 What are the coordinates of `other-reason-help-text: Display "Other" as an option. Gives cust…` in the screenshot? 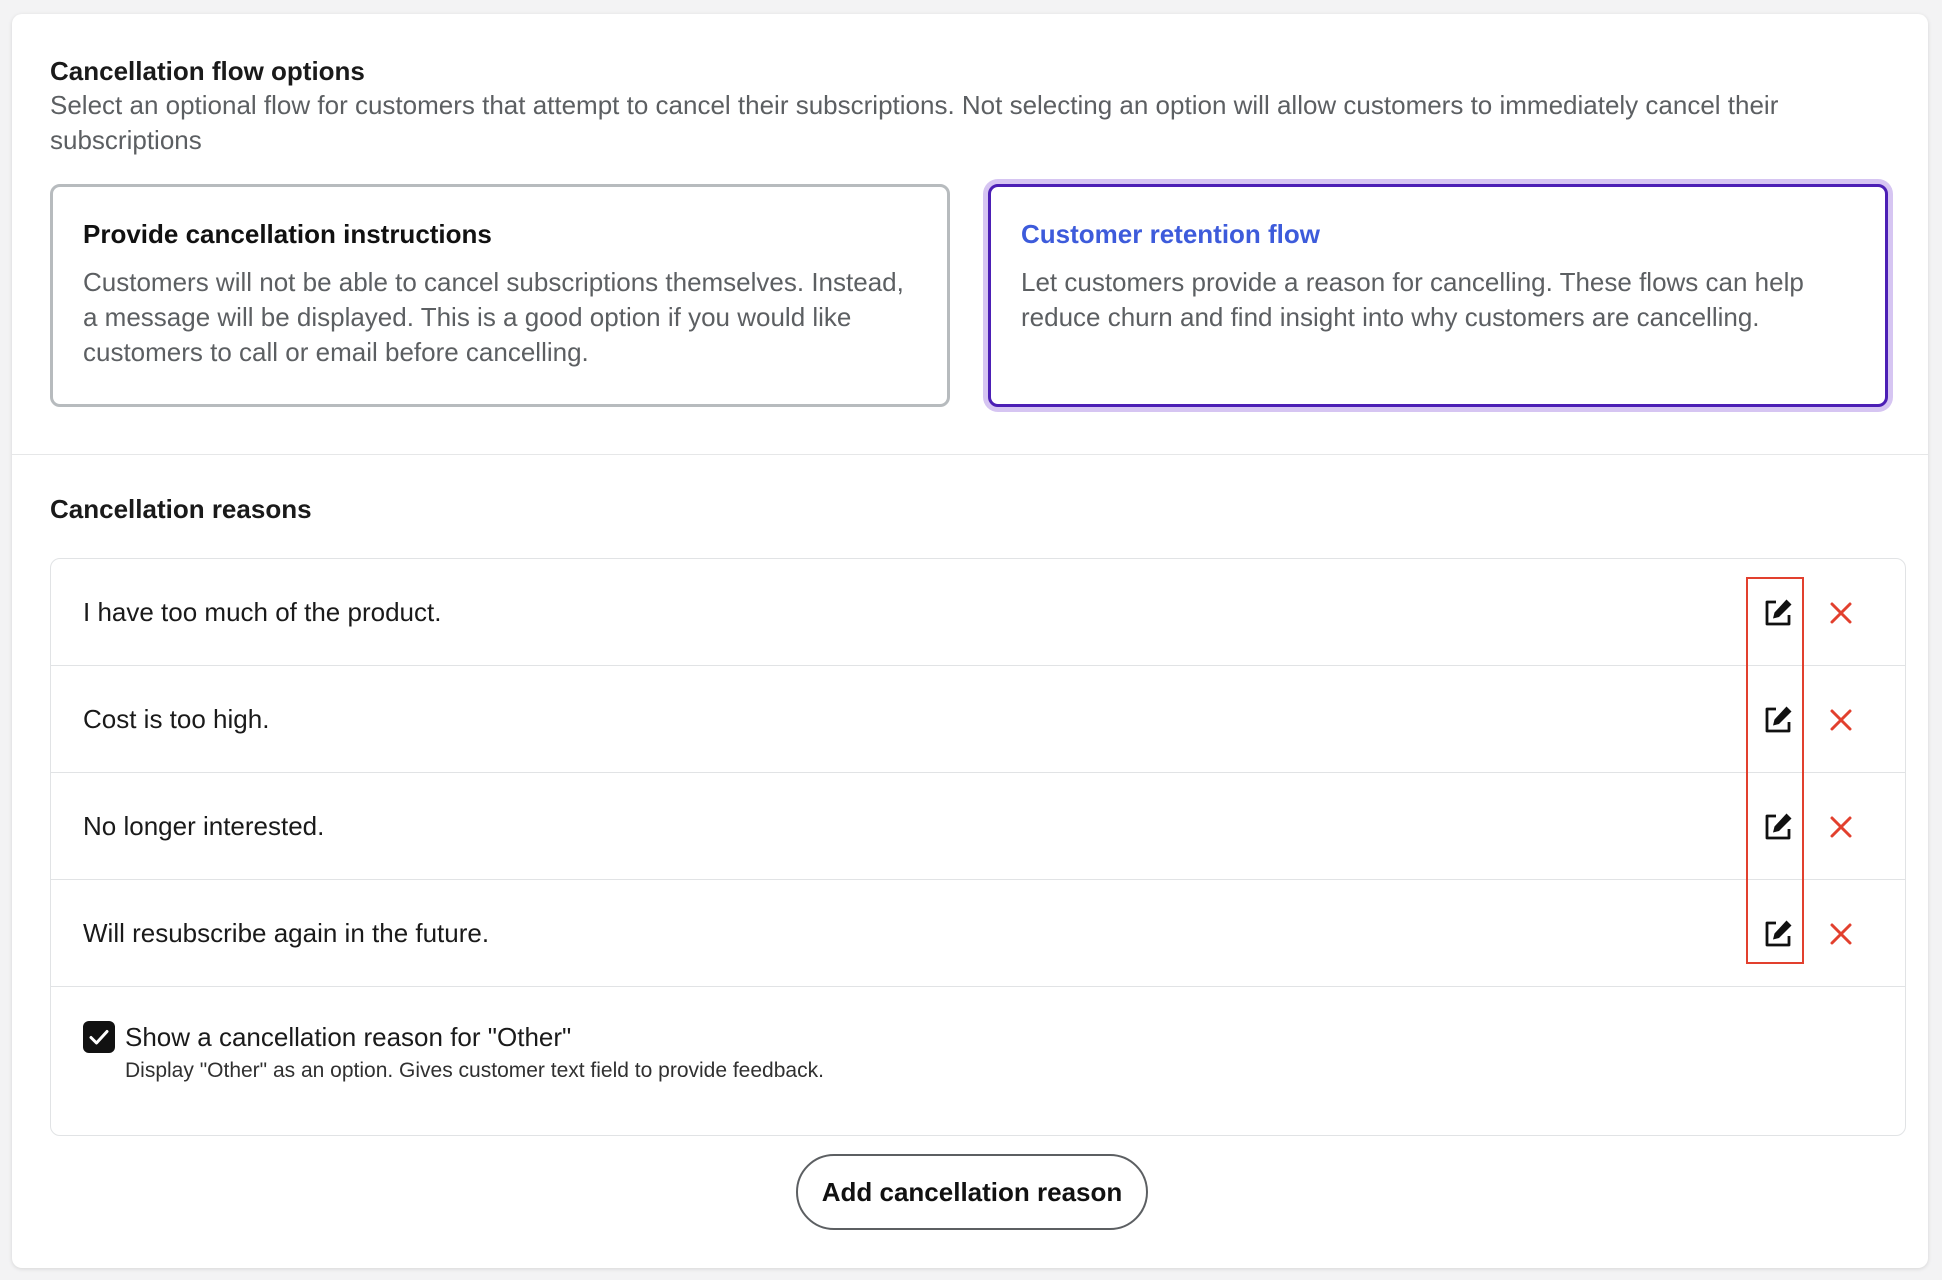 It's located at (474, 1070).